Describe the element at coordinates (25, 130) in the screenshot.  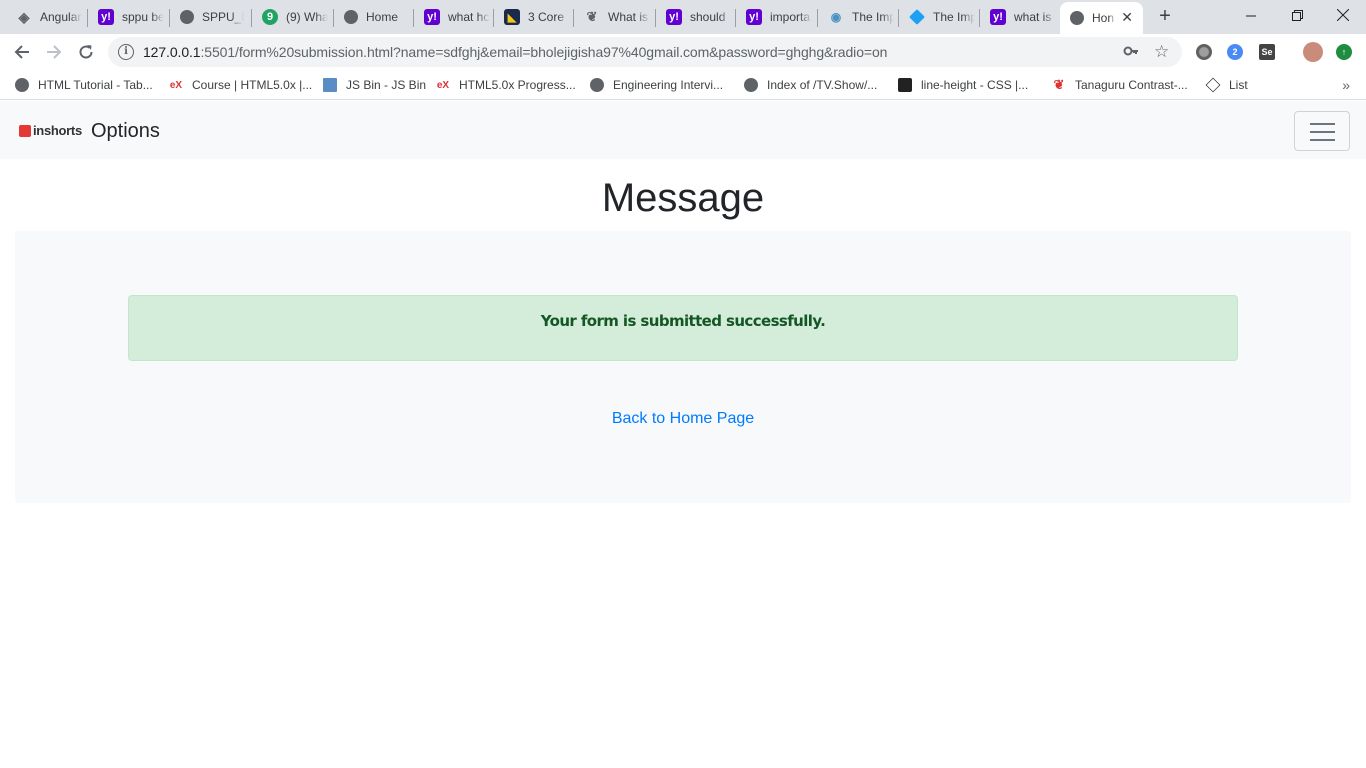
I see `logo-mark` at that location.